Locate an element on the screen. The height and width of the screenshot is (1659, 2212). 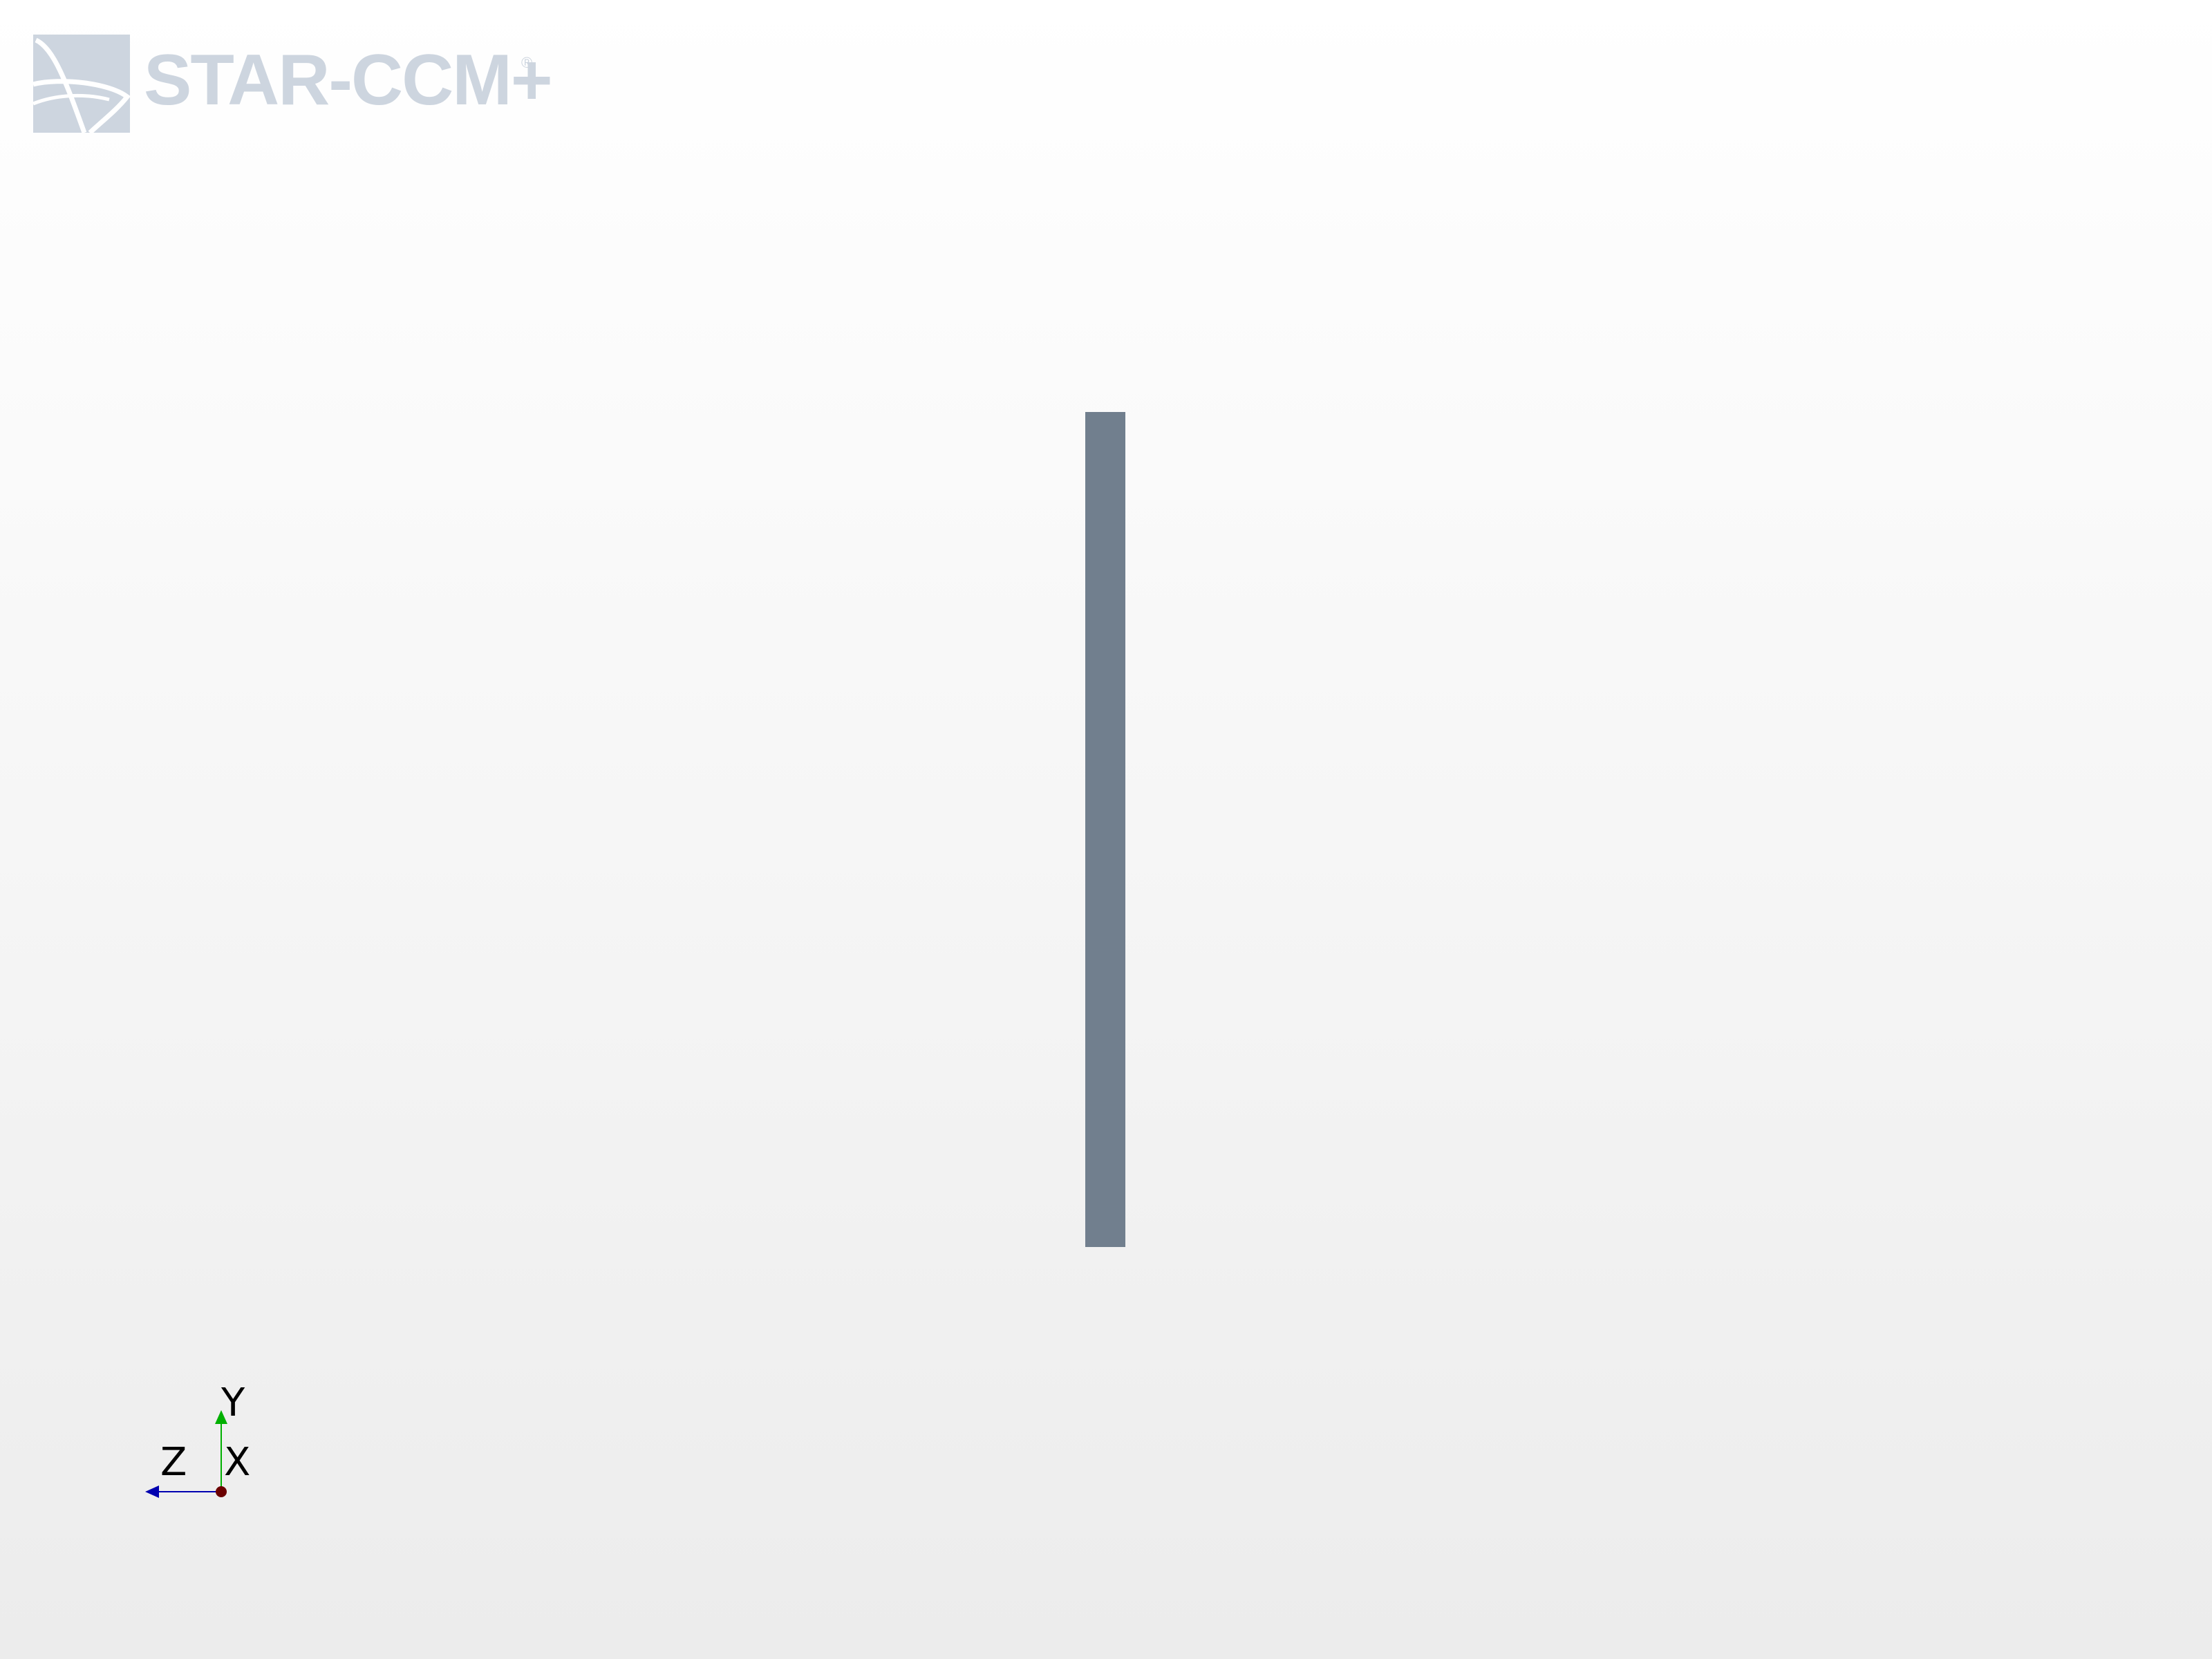
triad-axes is located at coordinates (186, 1454).